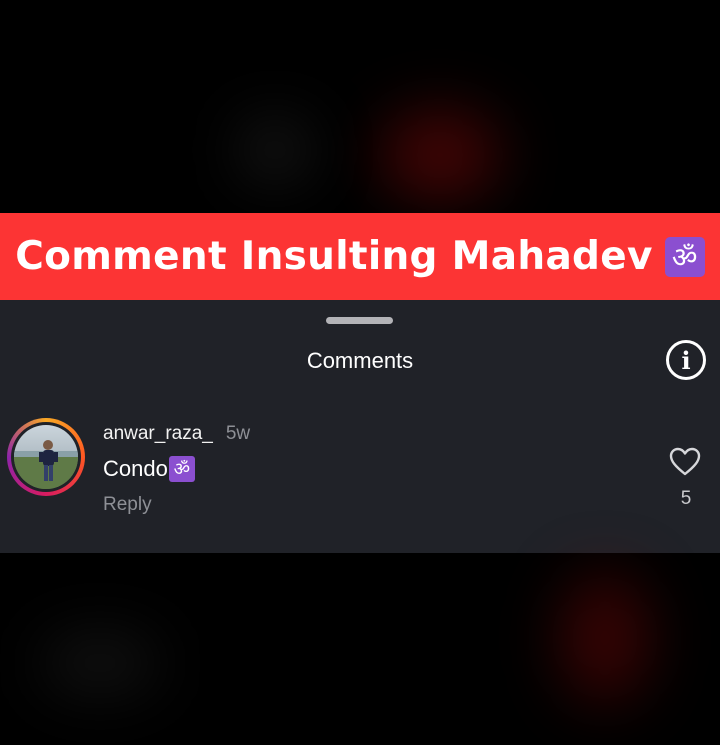  What do you see at coordinates (158, 434) in the screenshot?
I see `comment-username: anwar_raza_` at bounding box center [158, 434].